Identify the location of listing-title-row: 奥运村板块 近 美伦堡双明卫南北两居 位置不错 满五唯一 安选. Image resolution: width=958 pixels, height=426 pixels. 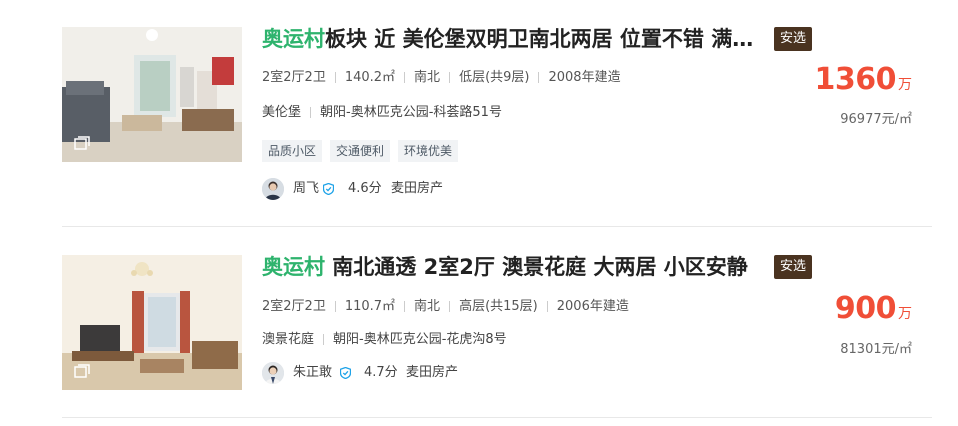
(597, 39).